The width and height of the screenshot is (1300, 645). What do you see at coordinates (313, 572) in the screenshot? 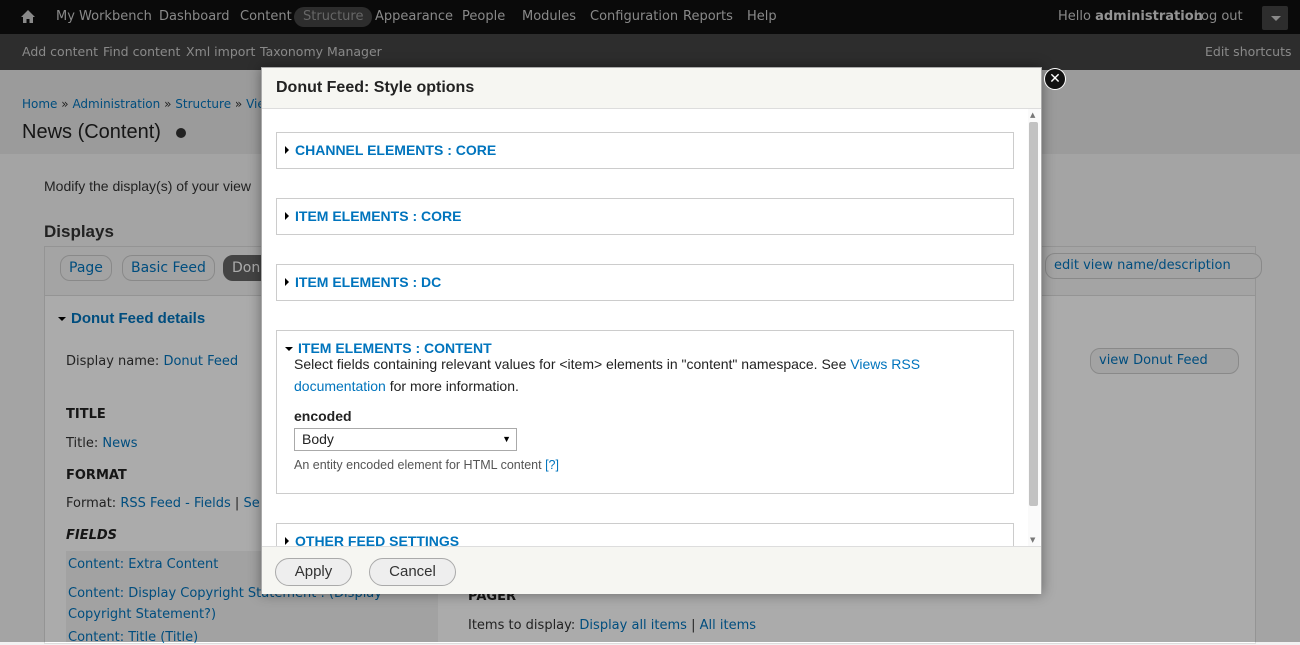
I see `apply-button: Apply` at bounding box center [313, 572].